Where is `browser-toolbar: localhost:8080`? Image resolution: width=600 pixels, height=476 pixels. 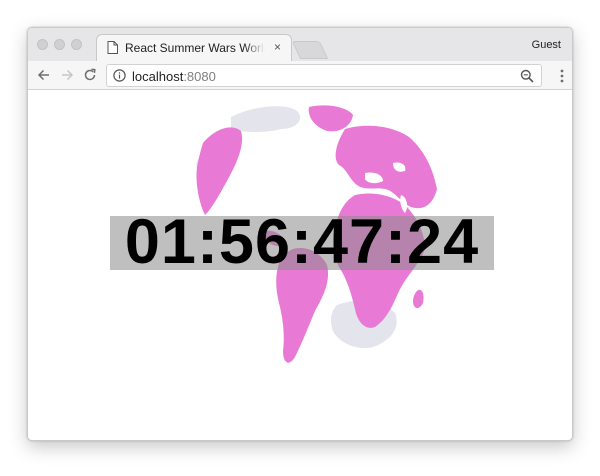 browser-toolbar: localhost:8080 is located at coordinates (300, 75).